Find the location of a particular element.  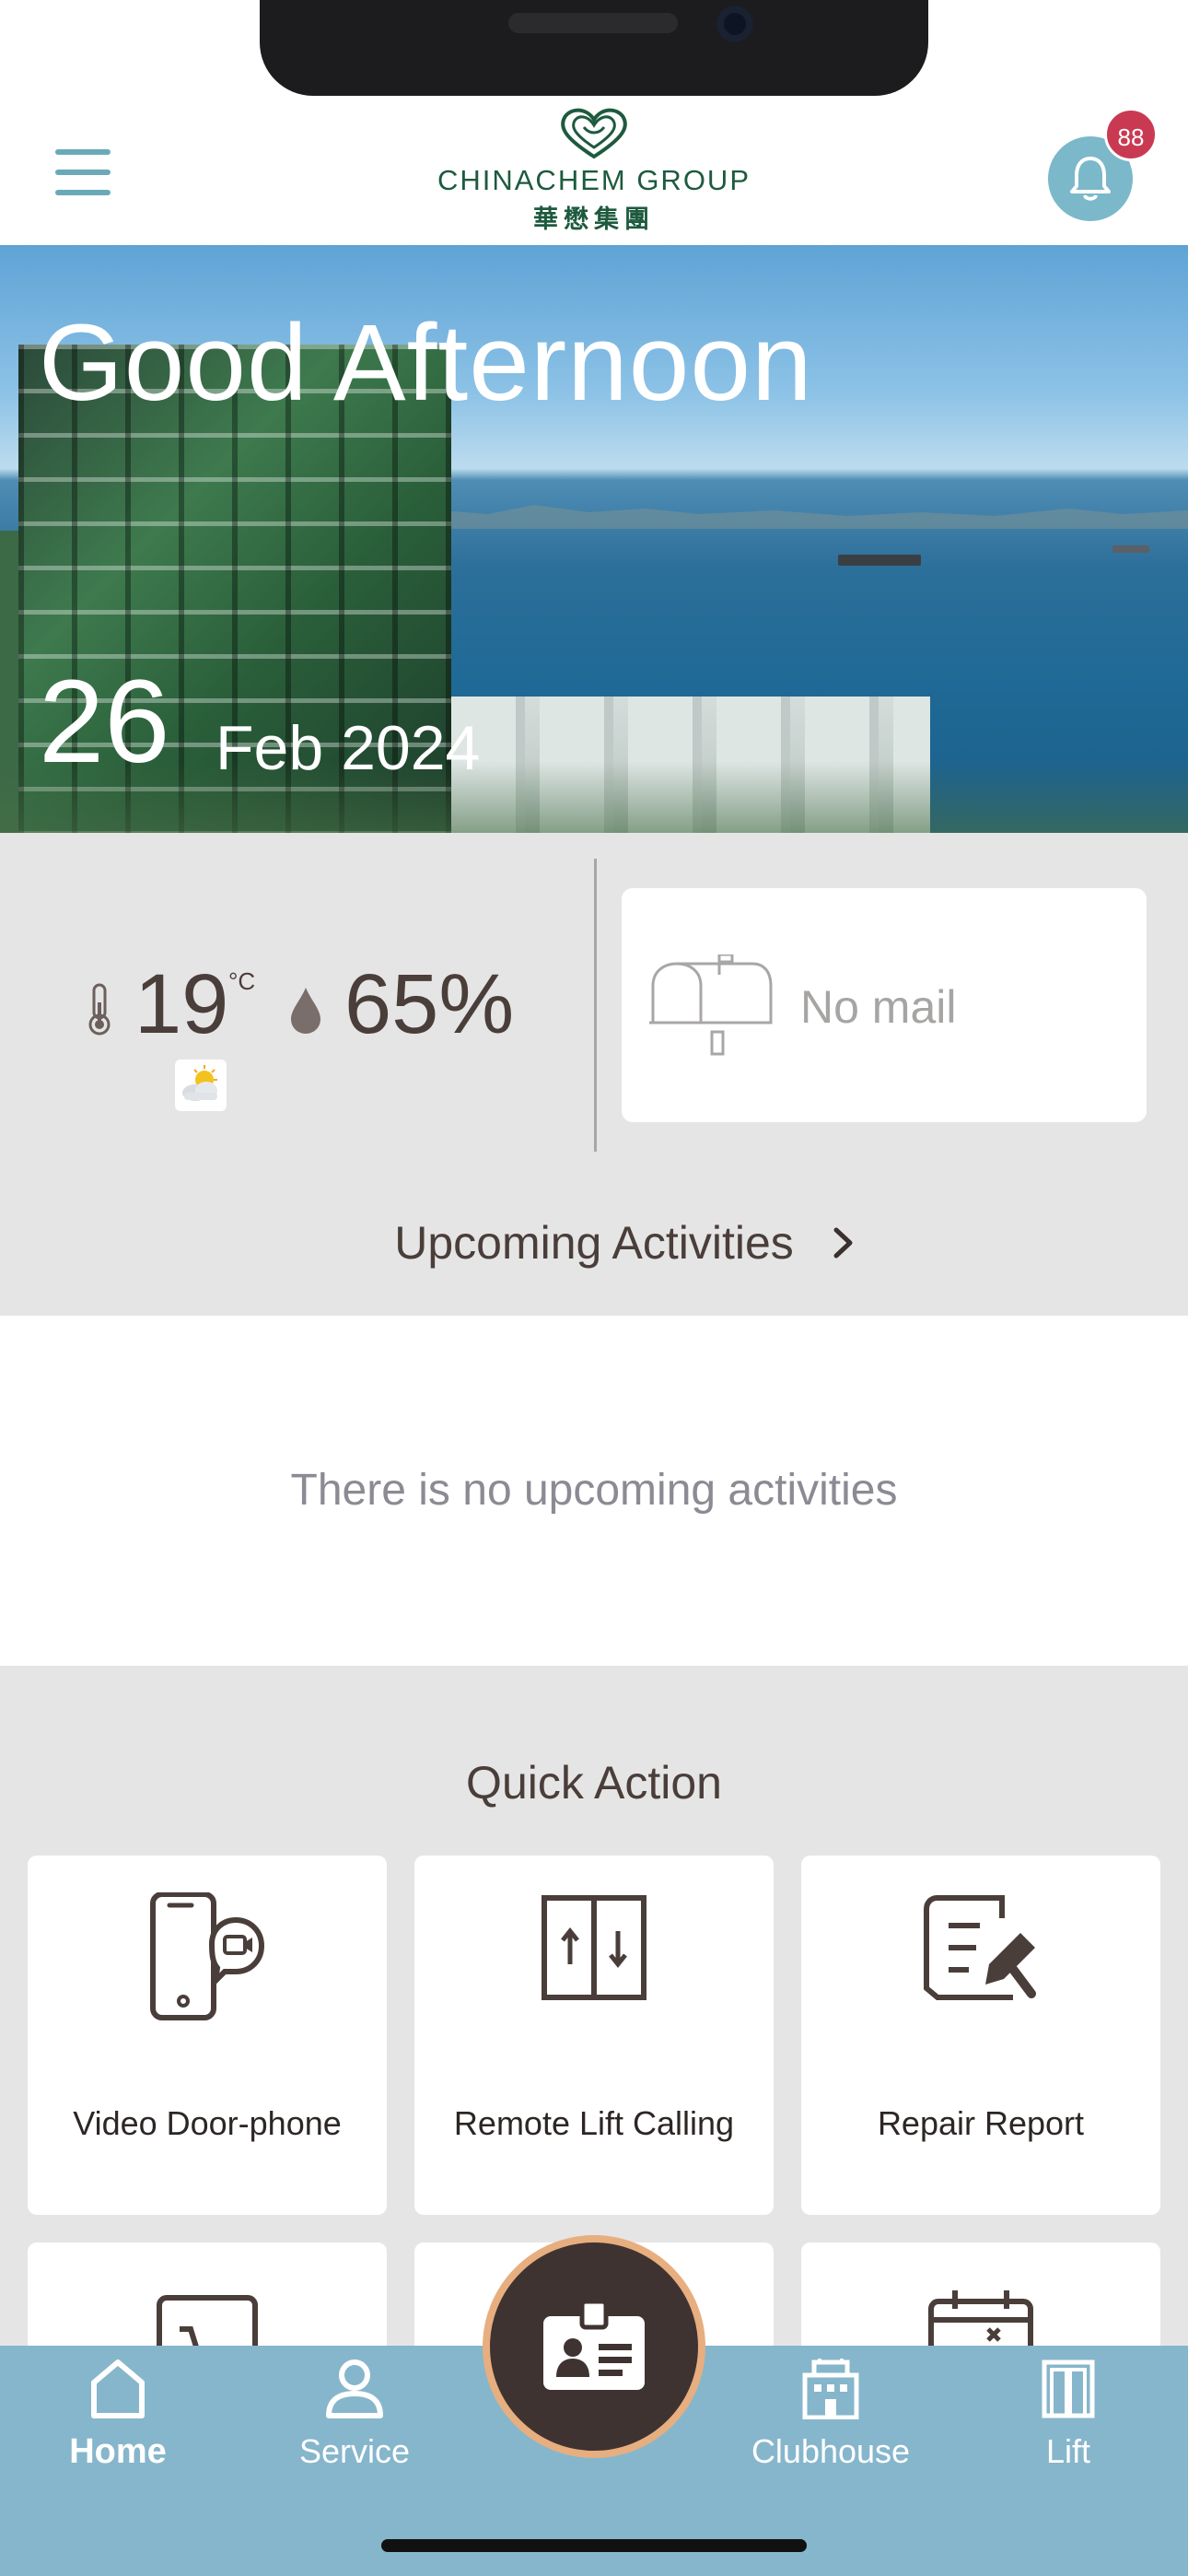

activities-list: There is no upcoming activities is located at coordinates (594, 1491).